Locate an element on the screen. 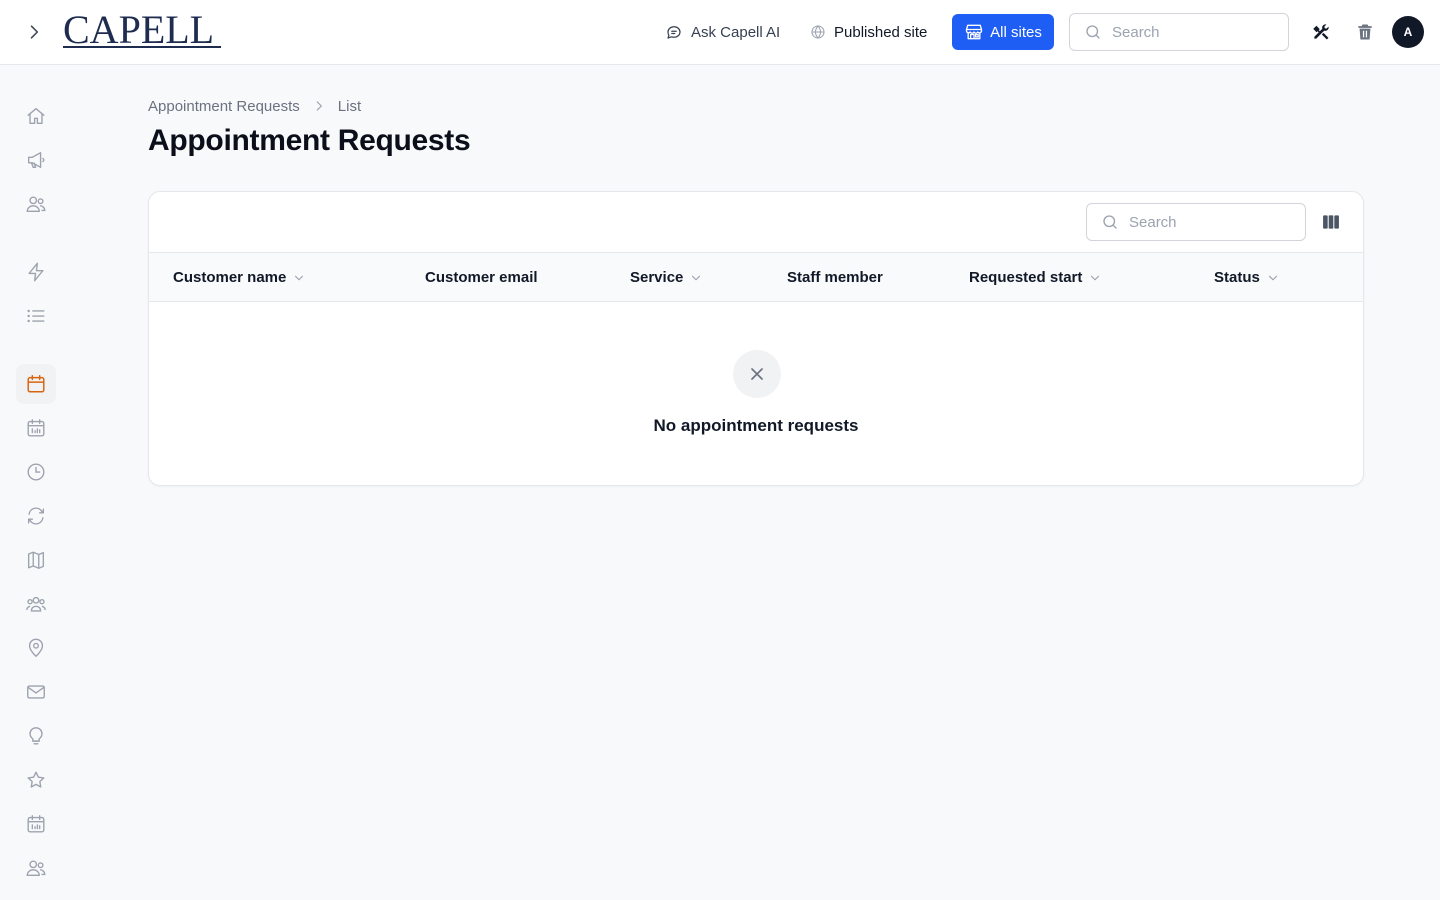 The width and height of the screenshot is (1440, 900). expand-sidebar-button is located at coordinates (34, 32).